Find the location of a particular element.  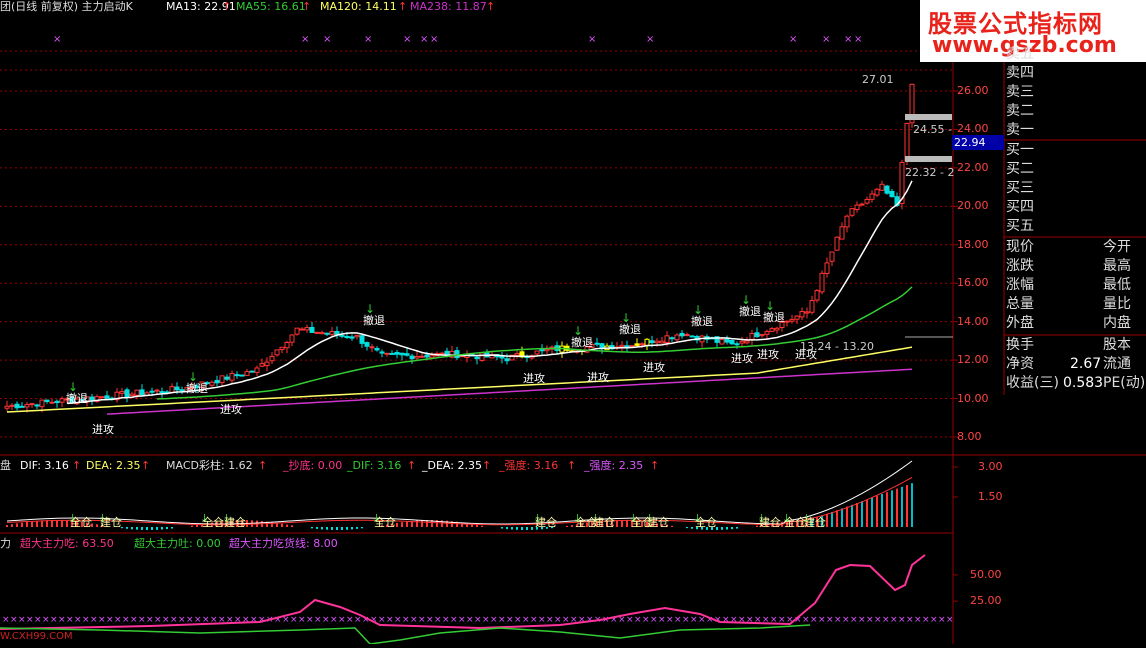

macd-dif2: _DIF: 3.16 is located at coordinates (374, 465).